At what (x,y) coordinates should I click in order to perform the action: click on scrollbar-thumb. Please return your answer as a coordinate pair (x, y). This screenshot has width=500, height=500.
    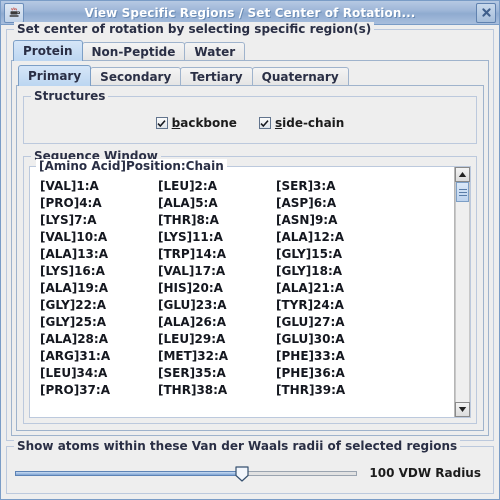
    Looking at the image, I should click on (462, 192).